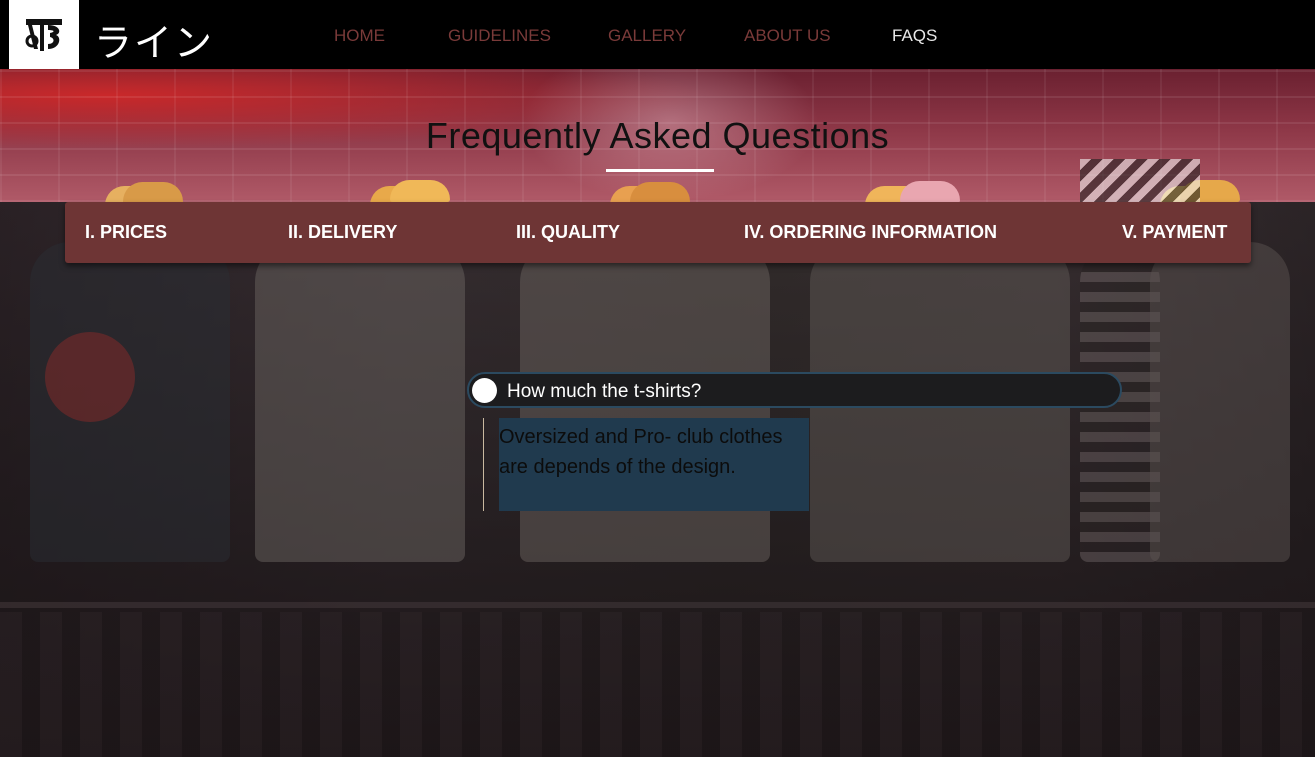 This screenshot has width=1315, height=757. What do you see at coordinates (359, 36) in the screenshot?
I see `nav-home: HOME` at bounding box center [359, 36].